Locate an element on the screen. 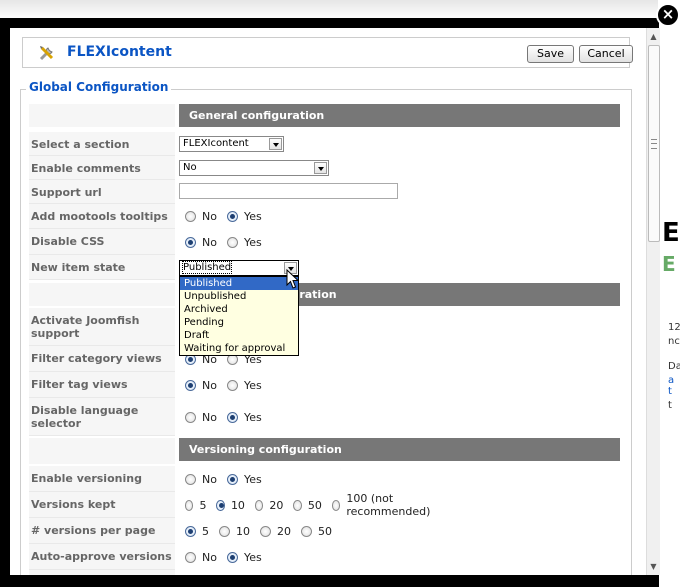 The image size is (680, 587). row-disable-css: Disable CSS No Yes is located at coordinates (324, 242).